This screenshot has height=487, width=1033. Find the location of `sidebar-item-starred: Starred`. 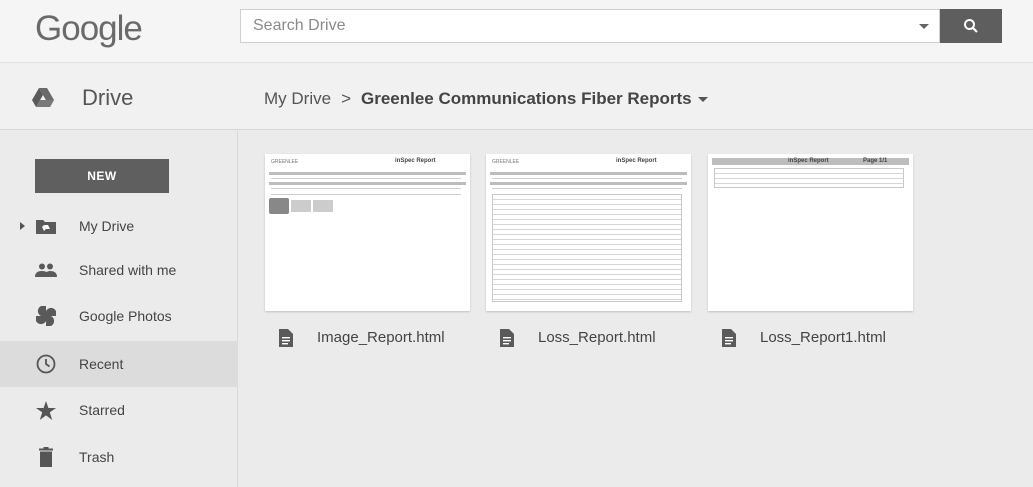

sidebar-item-starred: Starred is located at coordinates (119, 410).